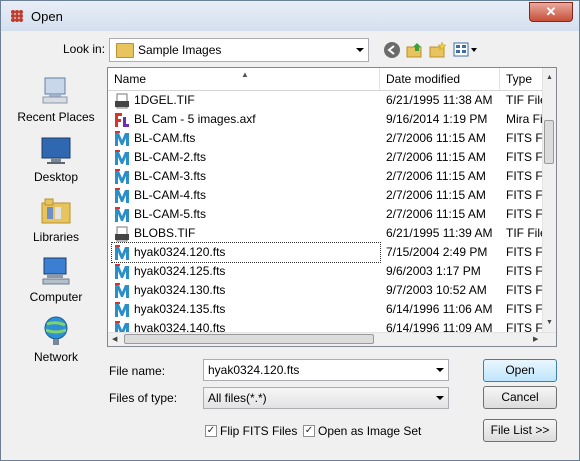 The image size is (580, 461). What do you see at coordinates (122, 234) in the screenshot?
I see `tif-file-icon` at bounding box center [122, 234].